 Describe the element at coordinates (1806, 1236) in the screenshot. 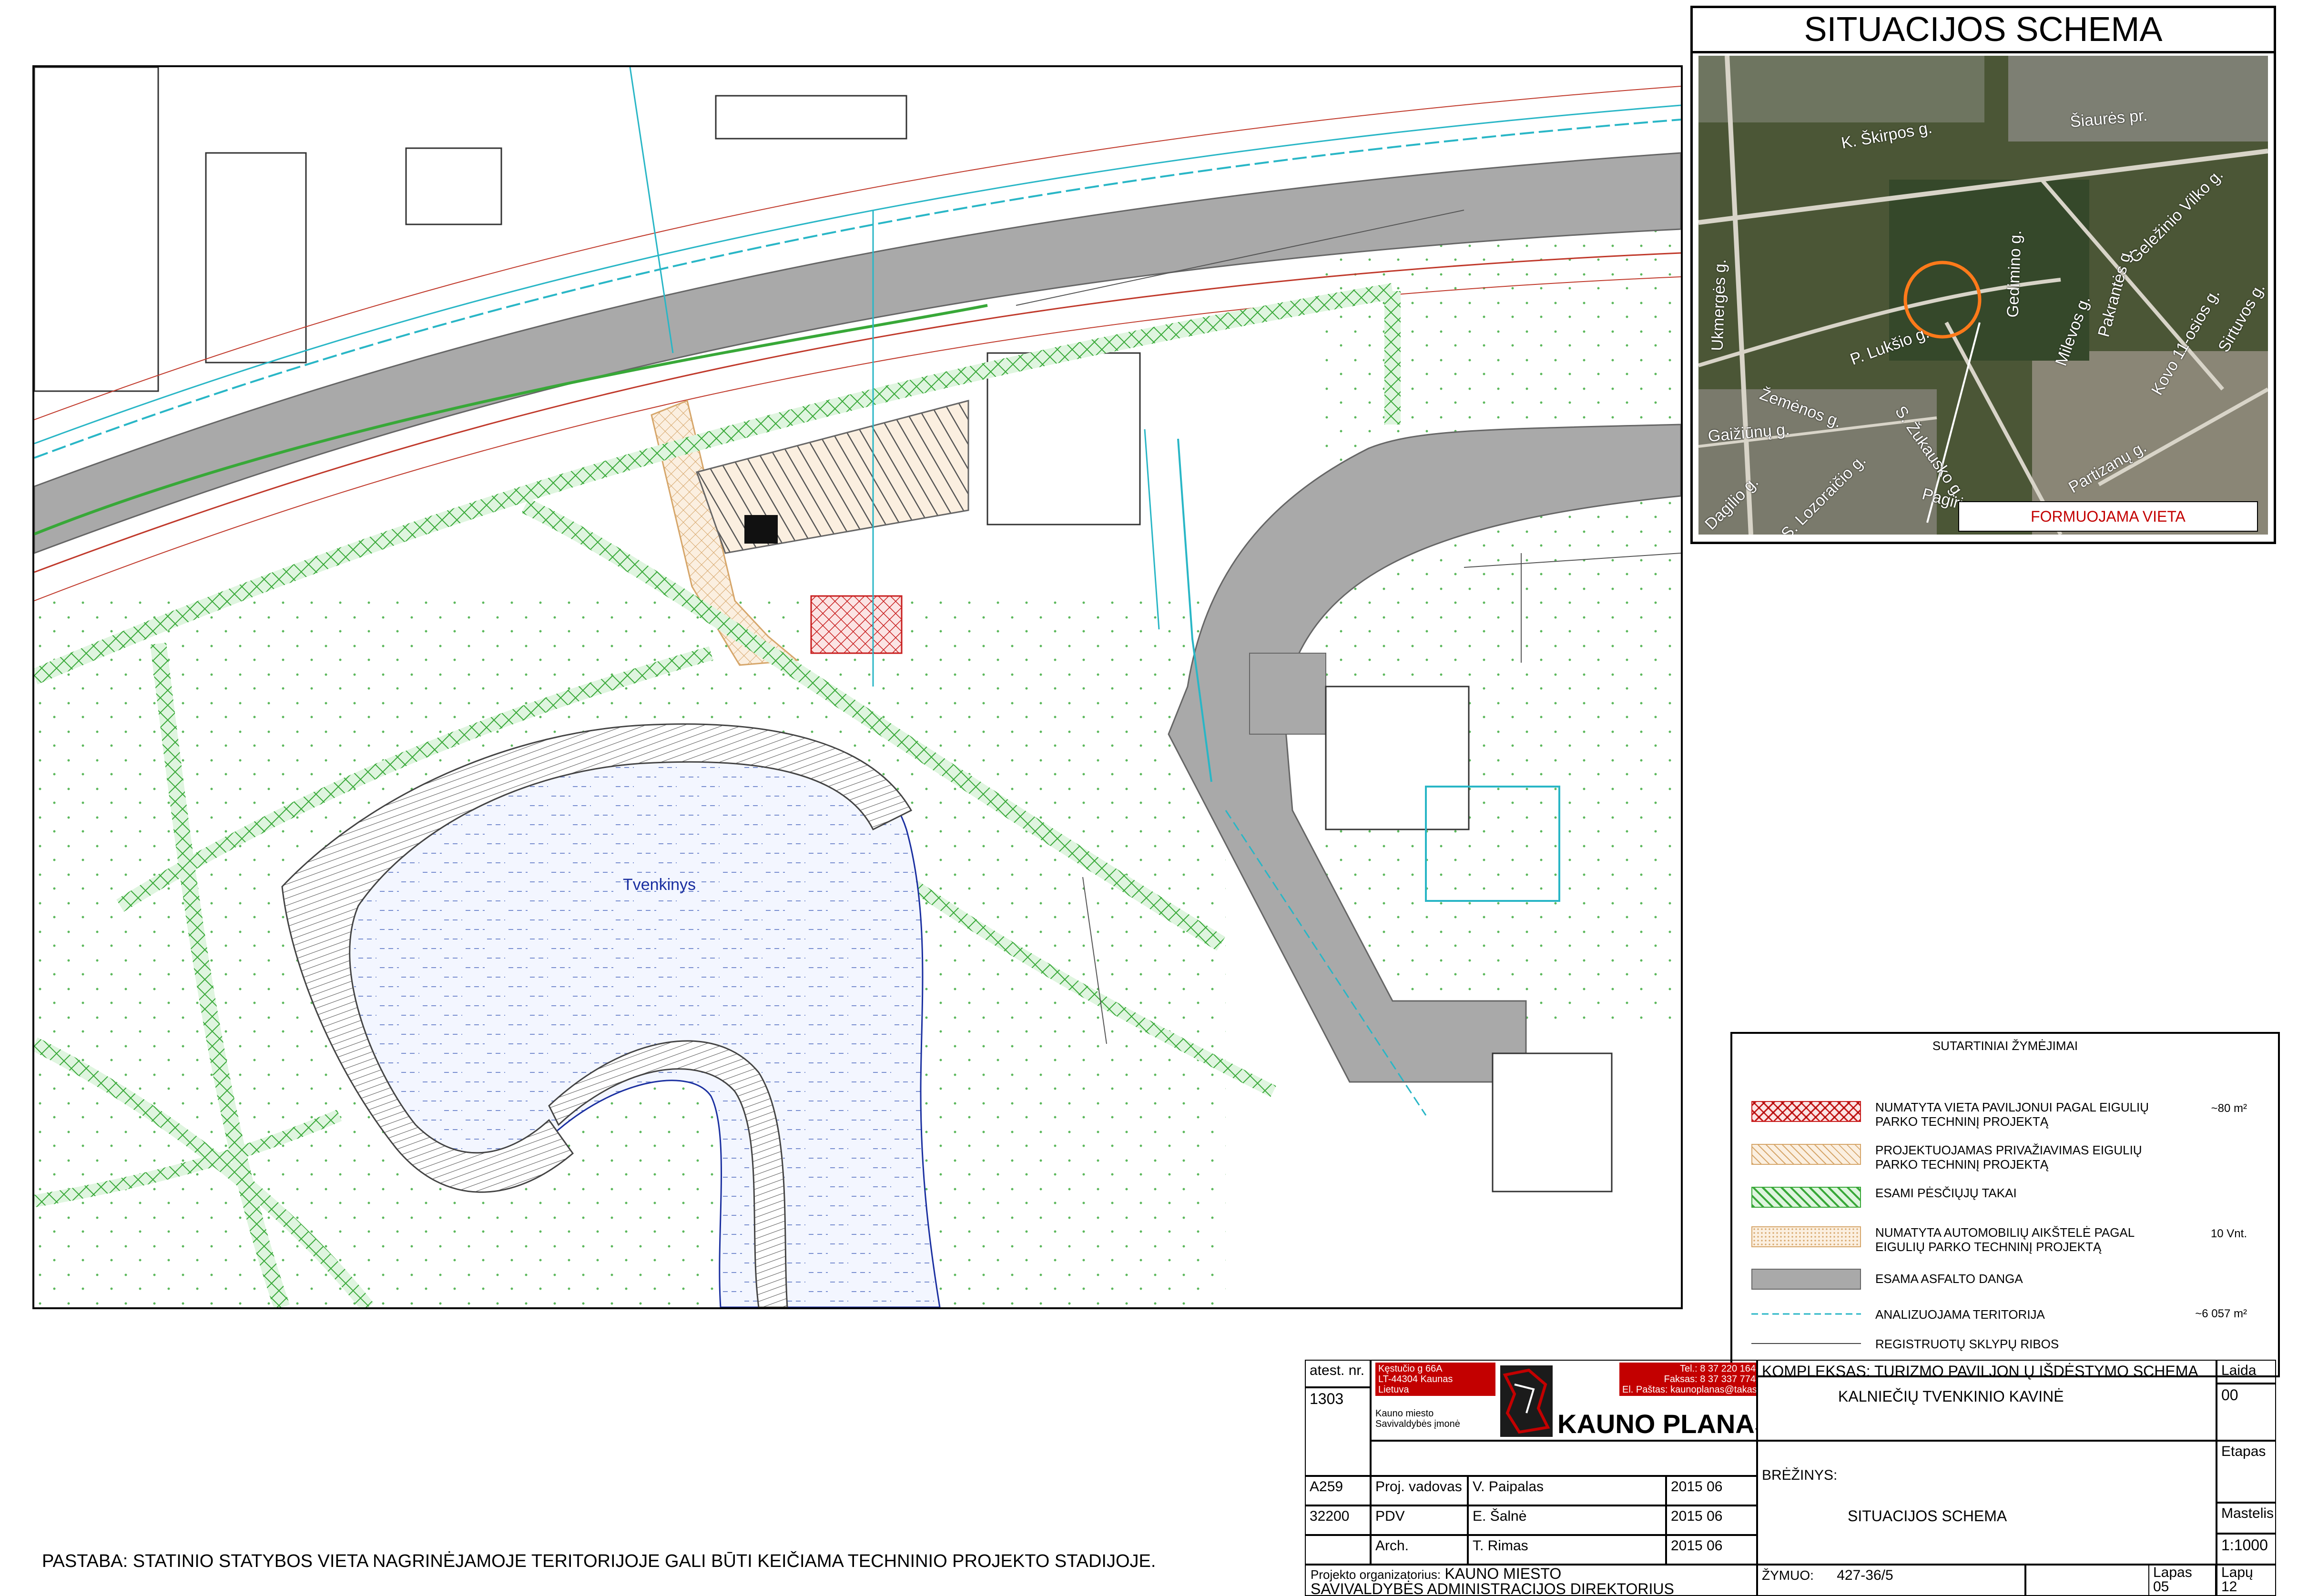

I see `legend-swatch-tan-dot` at that location.